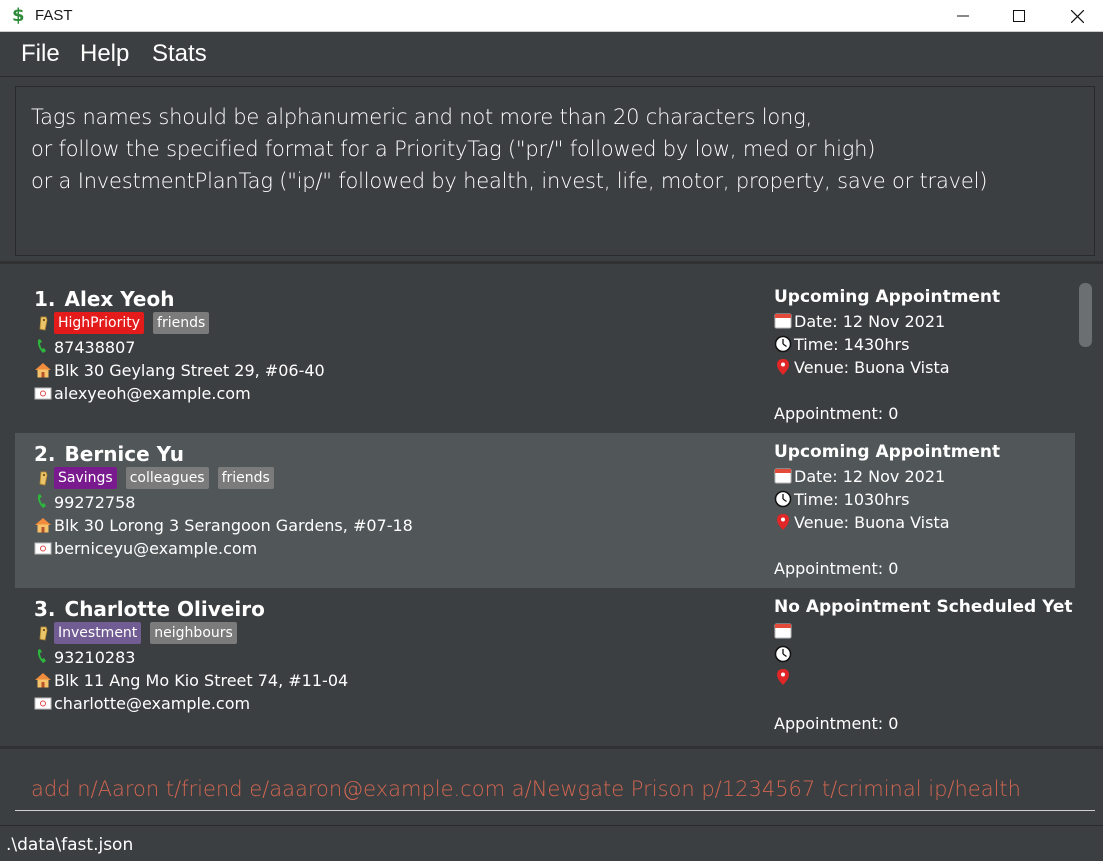  I want to click on email-text: alexyeoh@example.com, so click(152, 393).